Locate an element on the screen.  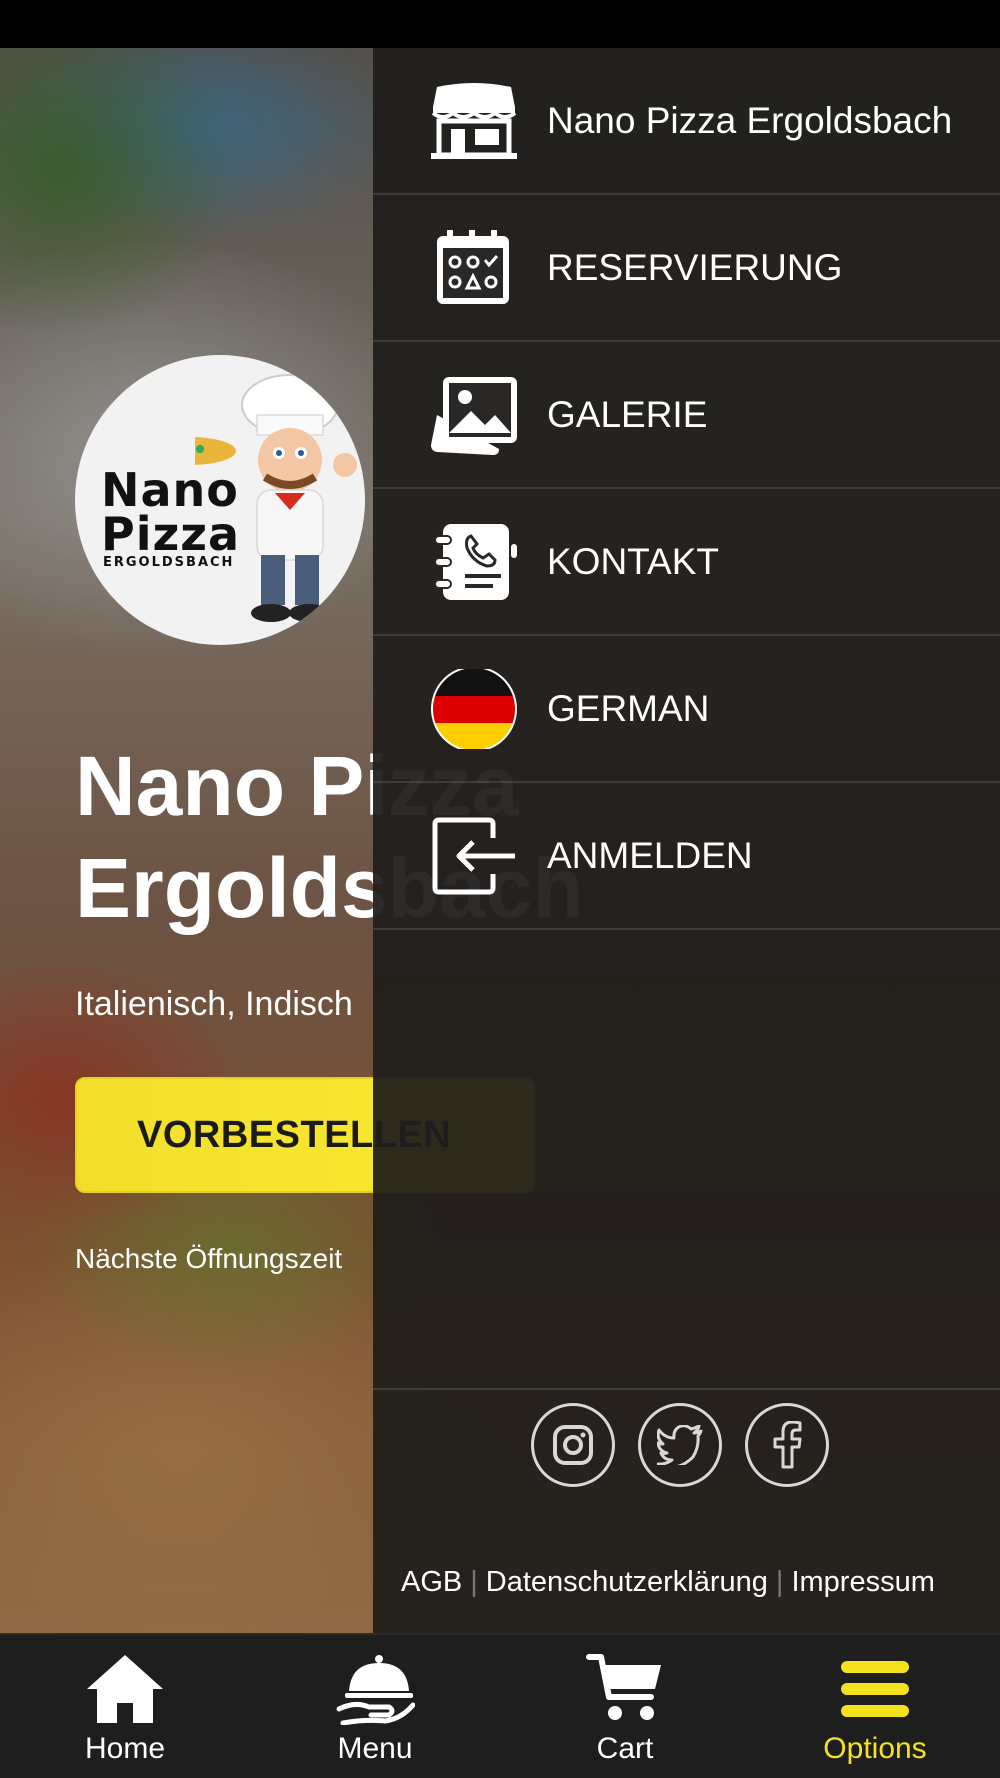
nav-home: Home is located at coordinates (125, 1706).